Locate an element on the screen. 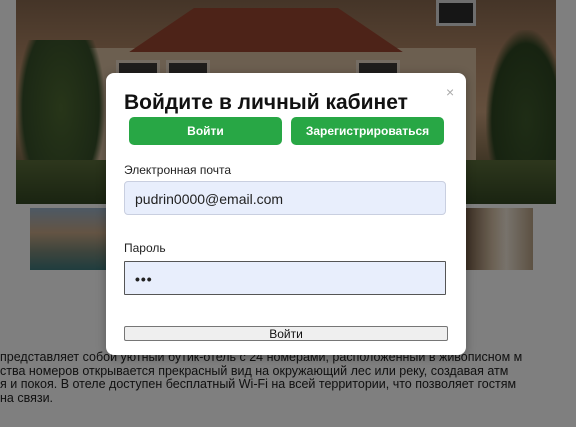  modal-title: Войдите в личный кабинет is located at coordinates (266, 102).